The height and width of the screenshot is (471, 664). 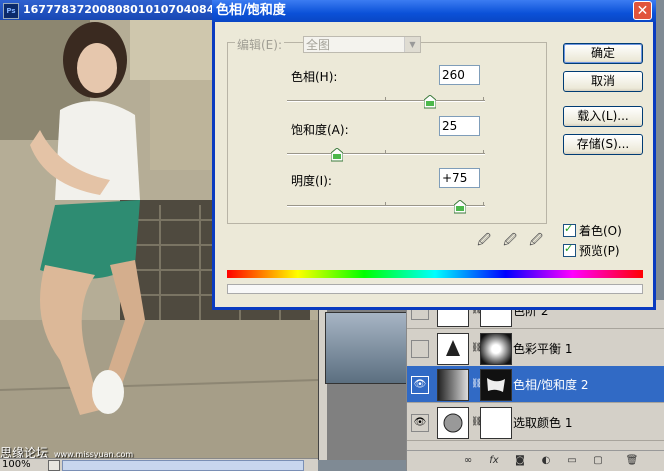 I want to click on chevron-down-icon: ▼, so click(x=412, y=44).